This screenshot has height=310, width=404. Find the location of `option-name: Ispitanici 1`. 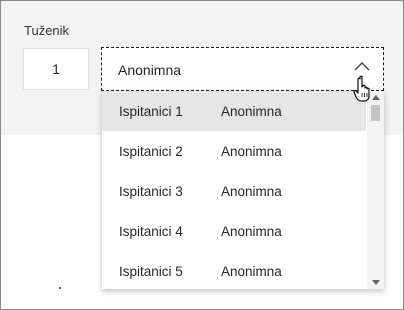

option-name: Ispitanici 1 is located at coordinates (151, 111).